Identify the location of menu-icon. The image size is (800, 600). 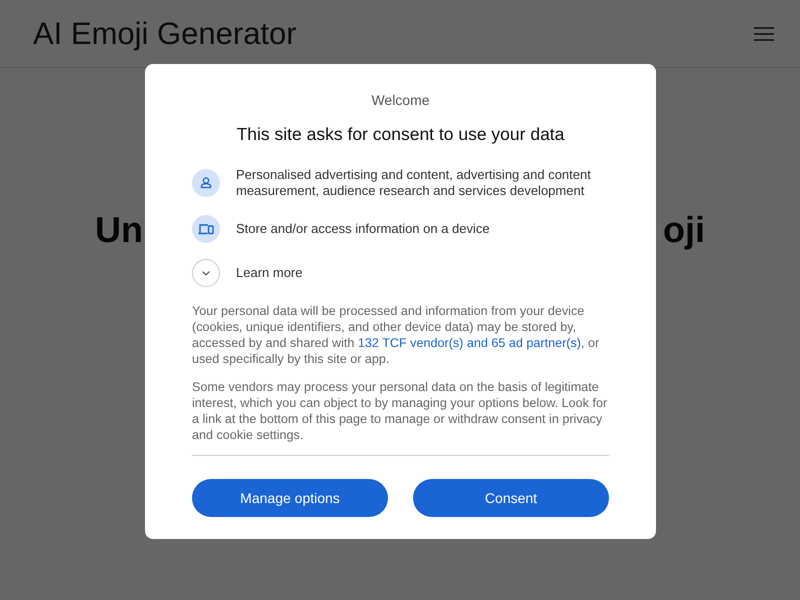
(764, 33).